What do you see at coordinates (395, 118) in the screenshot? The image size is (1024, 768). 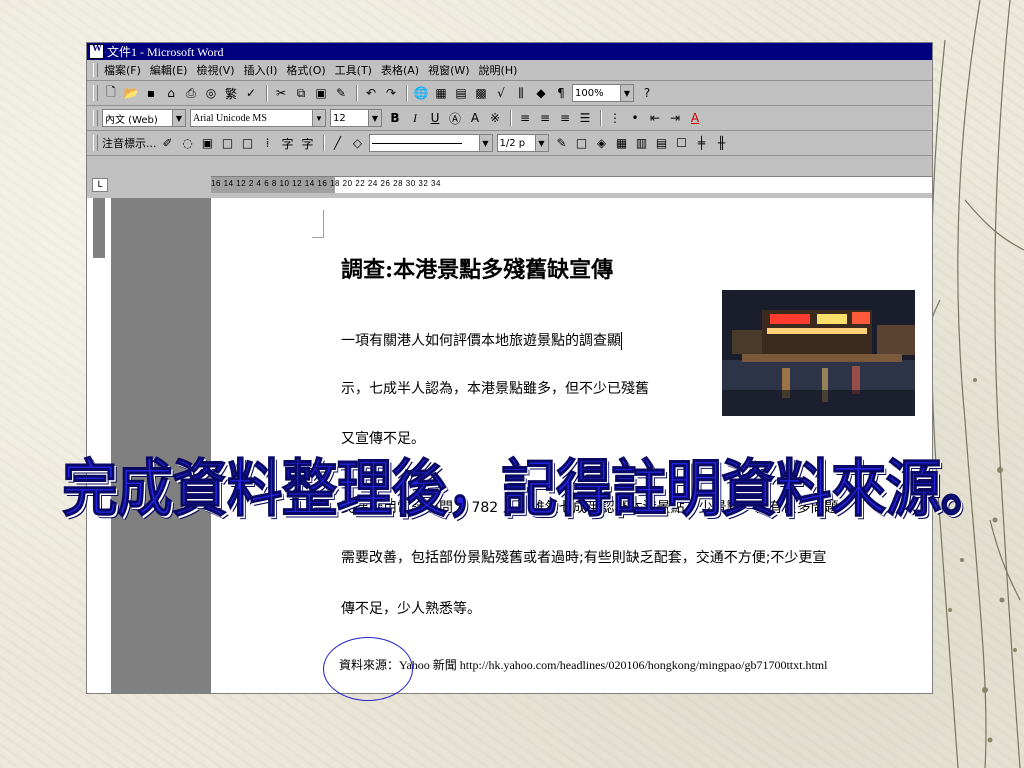 I see `bold-button: B` at bounding box center [395, 118].